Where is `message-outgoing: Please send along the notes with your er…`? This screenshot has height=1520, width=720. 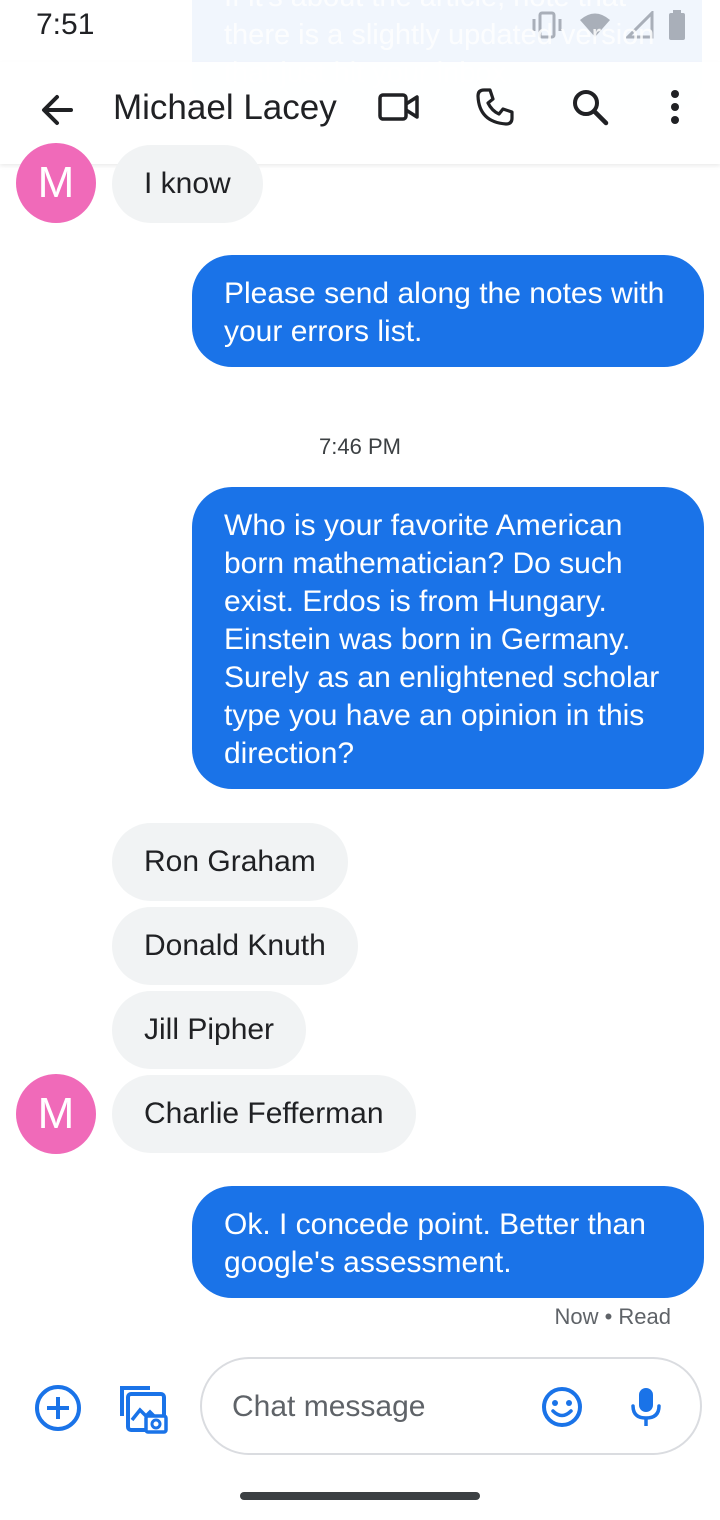 message-outgoing: Please send along the notes with your er… is located at coordinates (448, 311).